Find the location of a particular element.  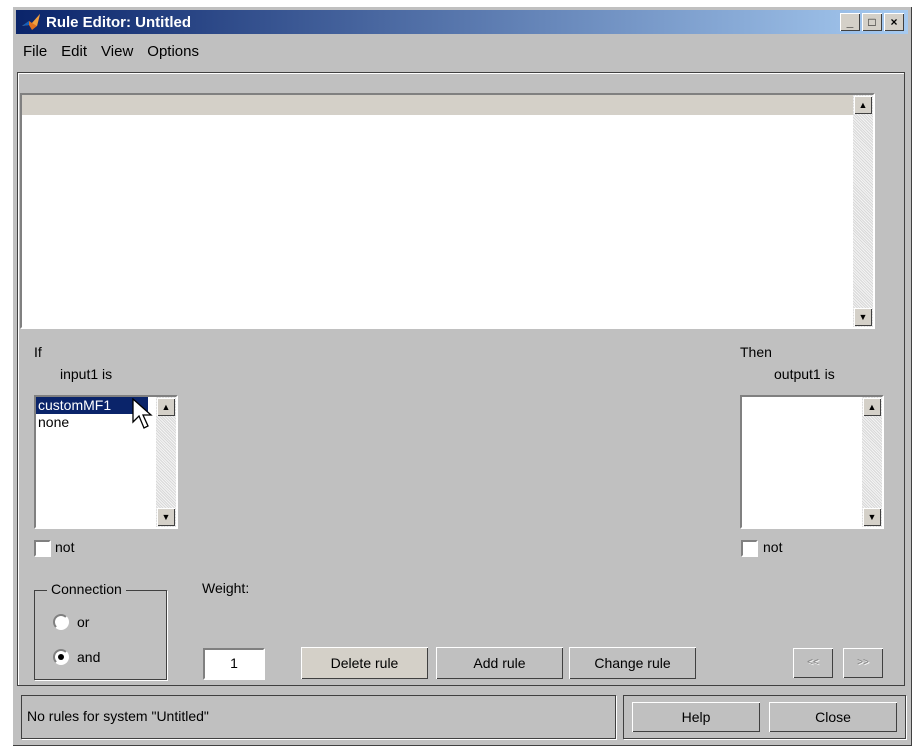

or-radio is located at coordinates (61, 622).